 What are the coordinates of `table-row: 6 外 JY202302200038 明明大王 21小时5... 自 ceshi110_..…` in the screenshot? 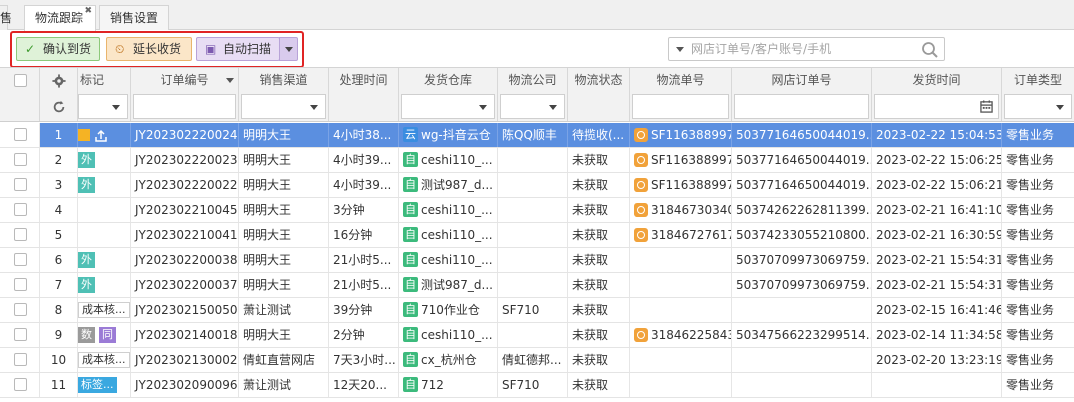 It's located at (537, 260).